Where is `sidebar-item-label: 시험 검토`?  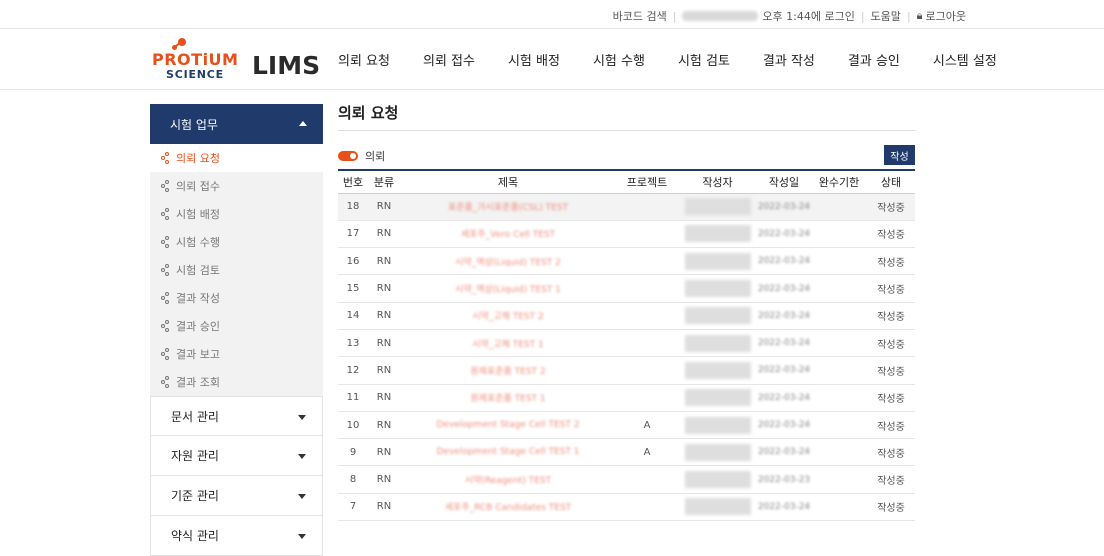
sidebar-item-label: 시험 검토 is located at coordinates (198, 270).